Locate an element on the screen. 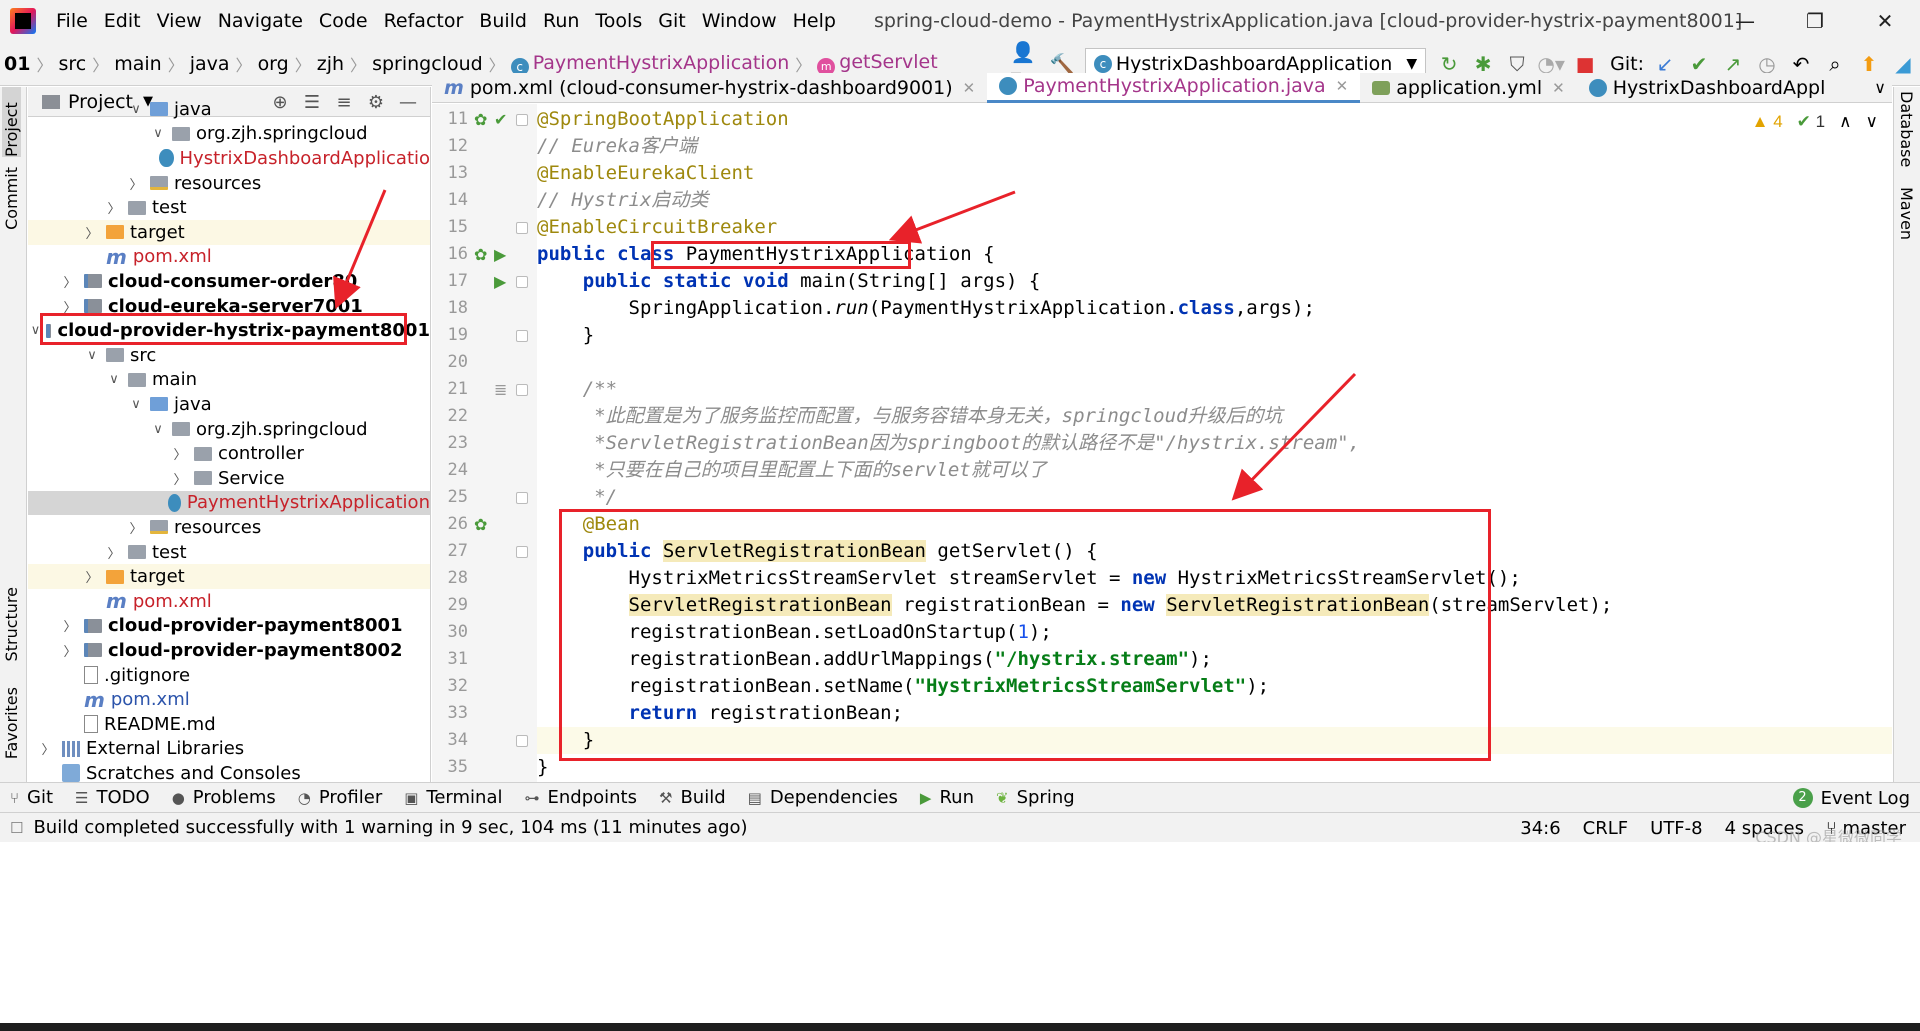 This screenshot has height=1031, width=1920. code-line: } is located at coordinates (1214, 335).